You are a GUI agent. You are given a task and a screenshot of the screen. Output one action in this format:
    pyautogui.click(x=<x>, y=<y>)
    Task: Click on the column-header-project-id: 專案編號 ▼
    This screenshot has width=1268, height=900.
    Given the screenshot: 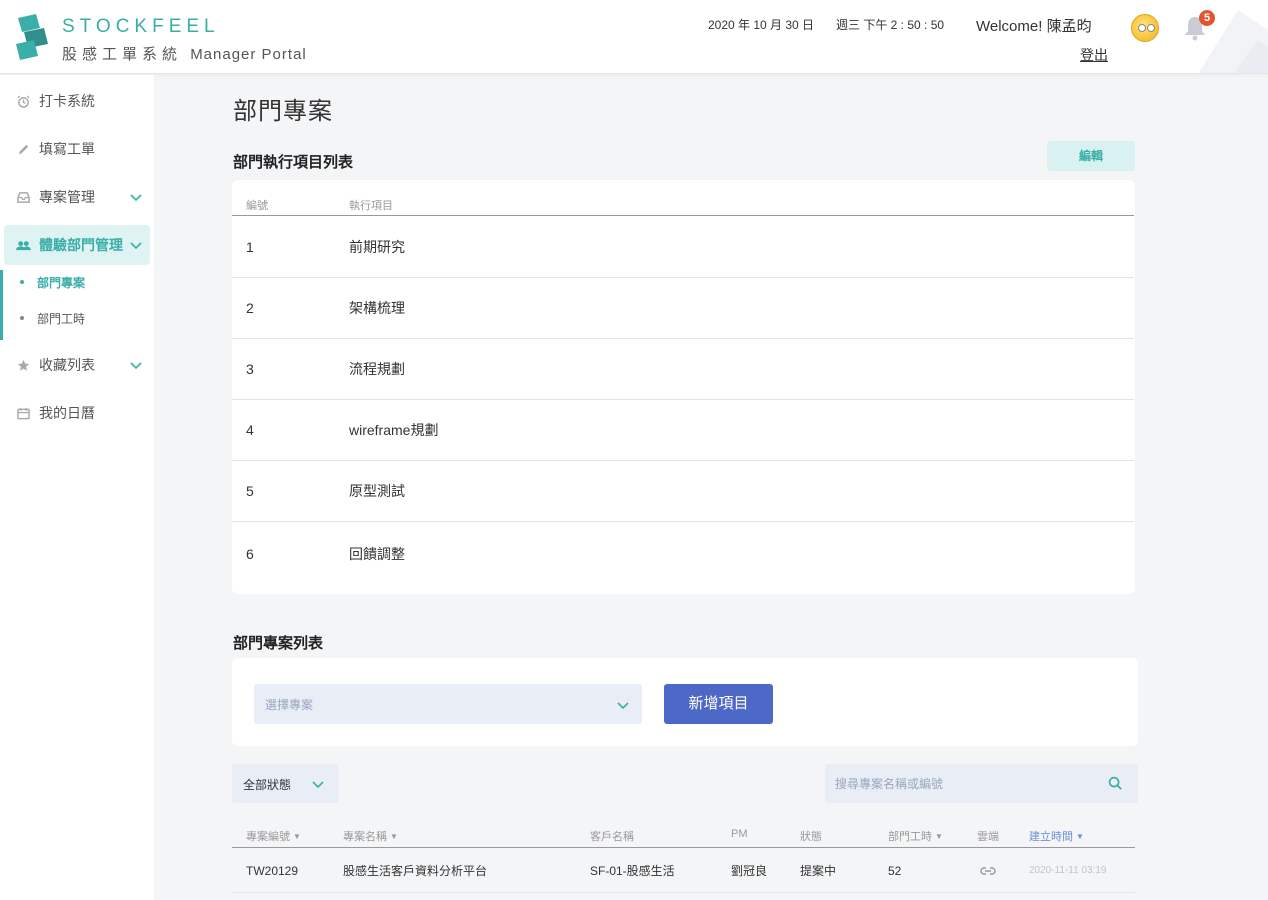 What is the action you would take?
    pyautogui.click(x=273, y=836)
    